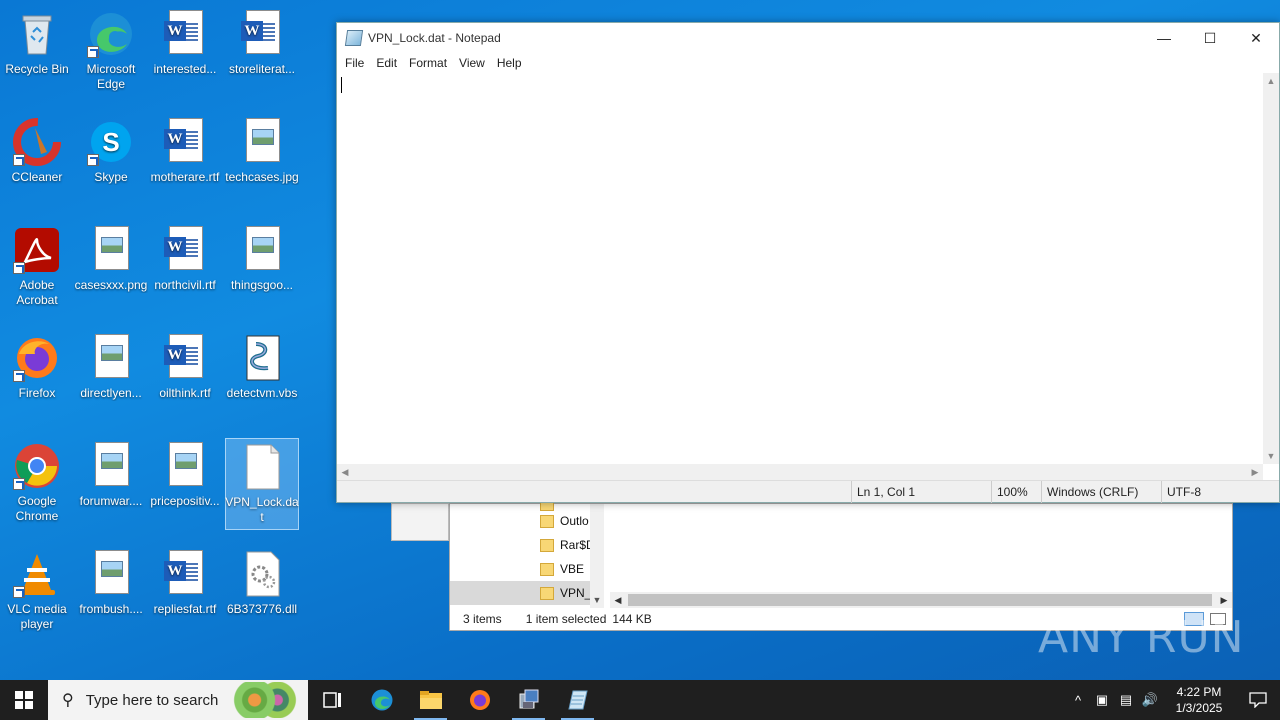 This screenshot has height=720, width=1280. Describe the element at coordinates (808, 38) in the screenshot. I see `notepad-title-bar: VPN_Lock.dat - Notepad — ☐ ✕` at that location.